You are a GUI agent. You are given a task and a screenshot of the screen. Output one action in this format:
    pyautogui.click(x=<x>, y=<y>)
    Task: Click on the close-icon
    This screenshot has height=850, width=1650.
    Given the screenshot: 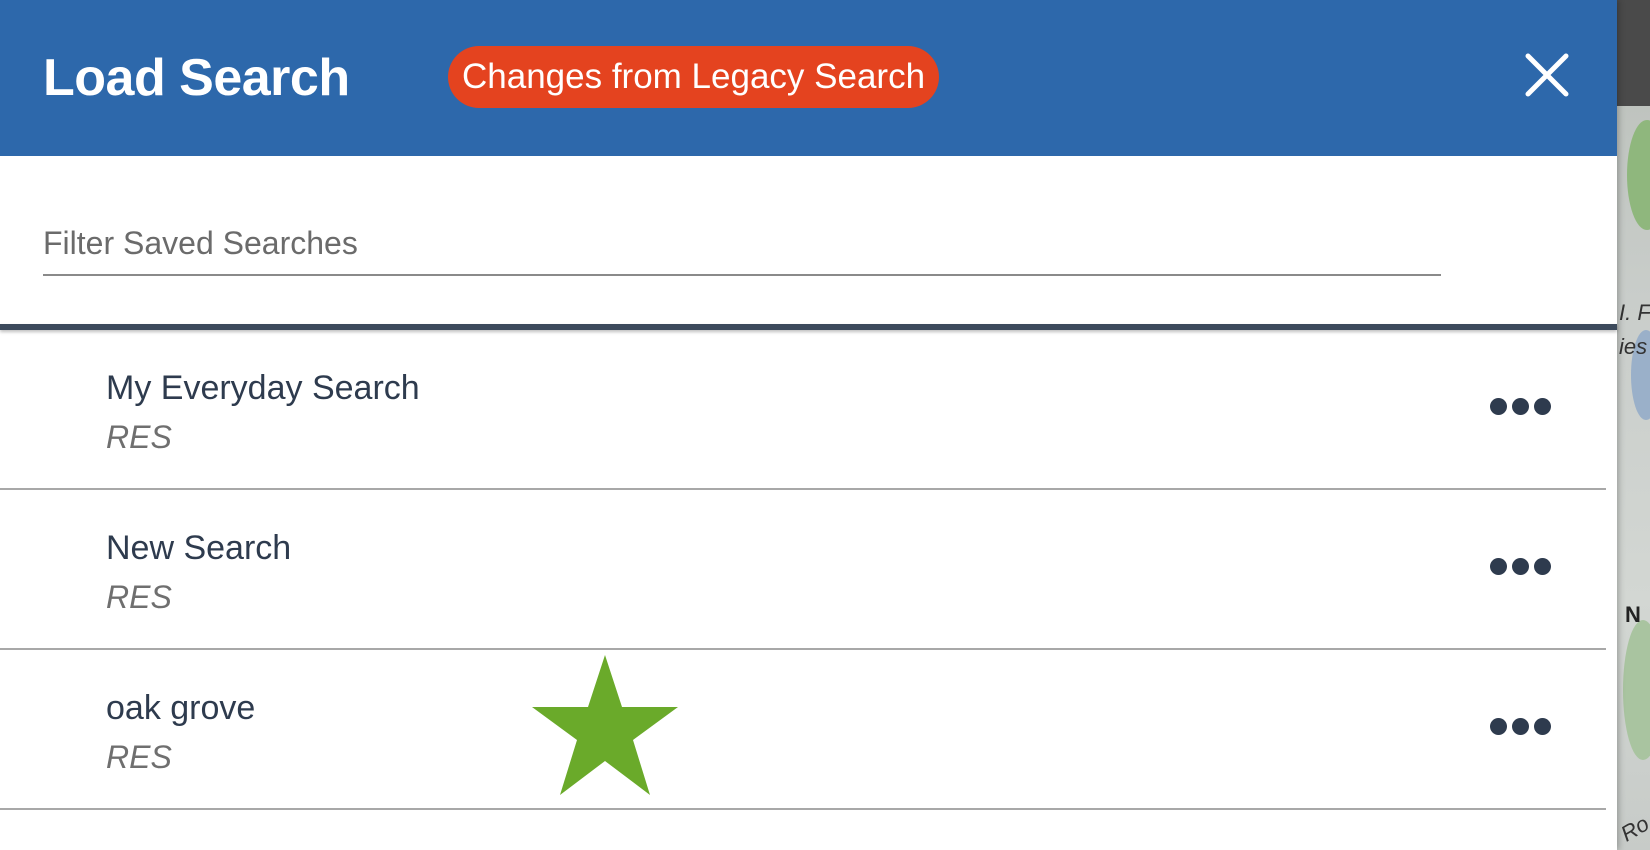 What is the action you would take?
    pyautogui.click(x=1547, y=75)
    